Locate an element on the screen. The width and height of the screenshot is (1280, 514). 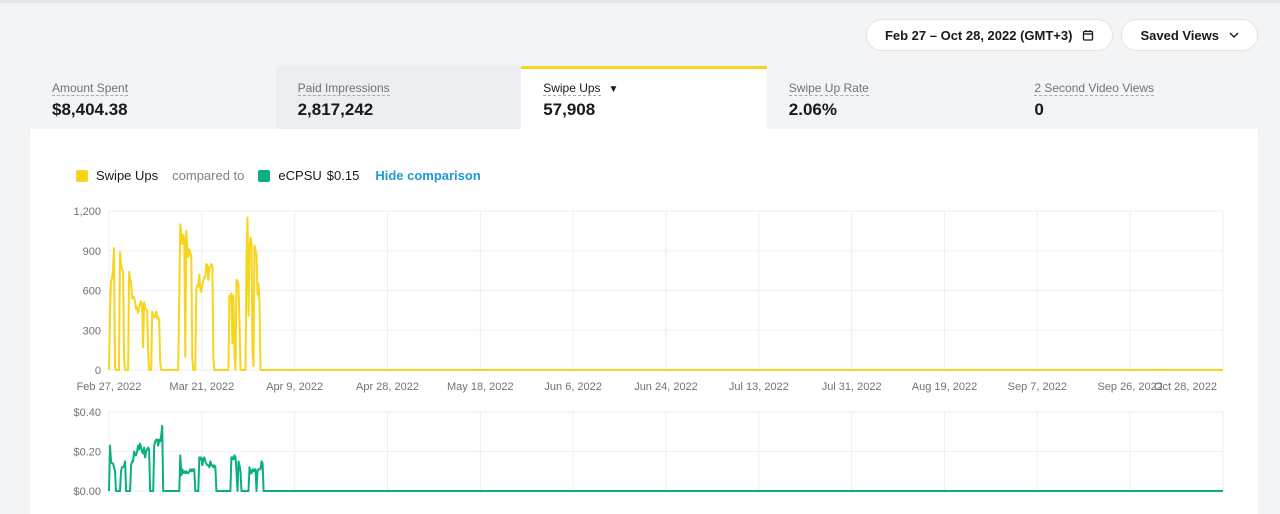
calendar-icon is located at coordinates (1088, 35).